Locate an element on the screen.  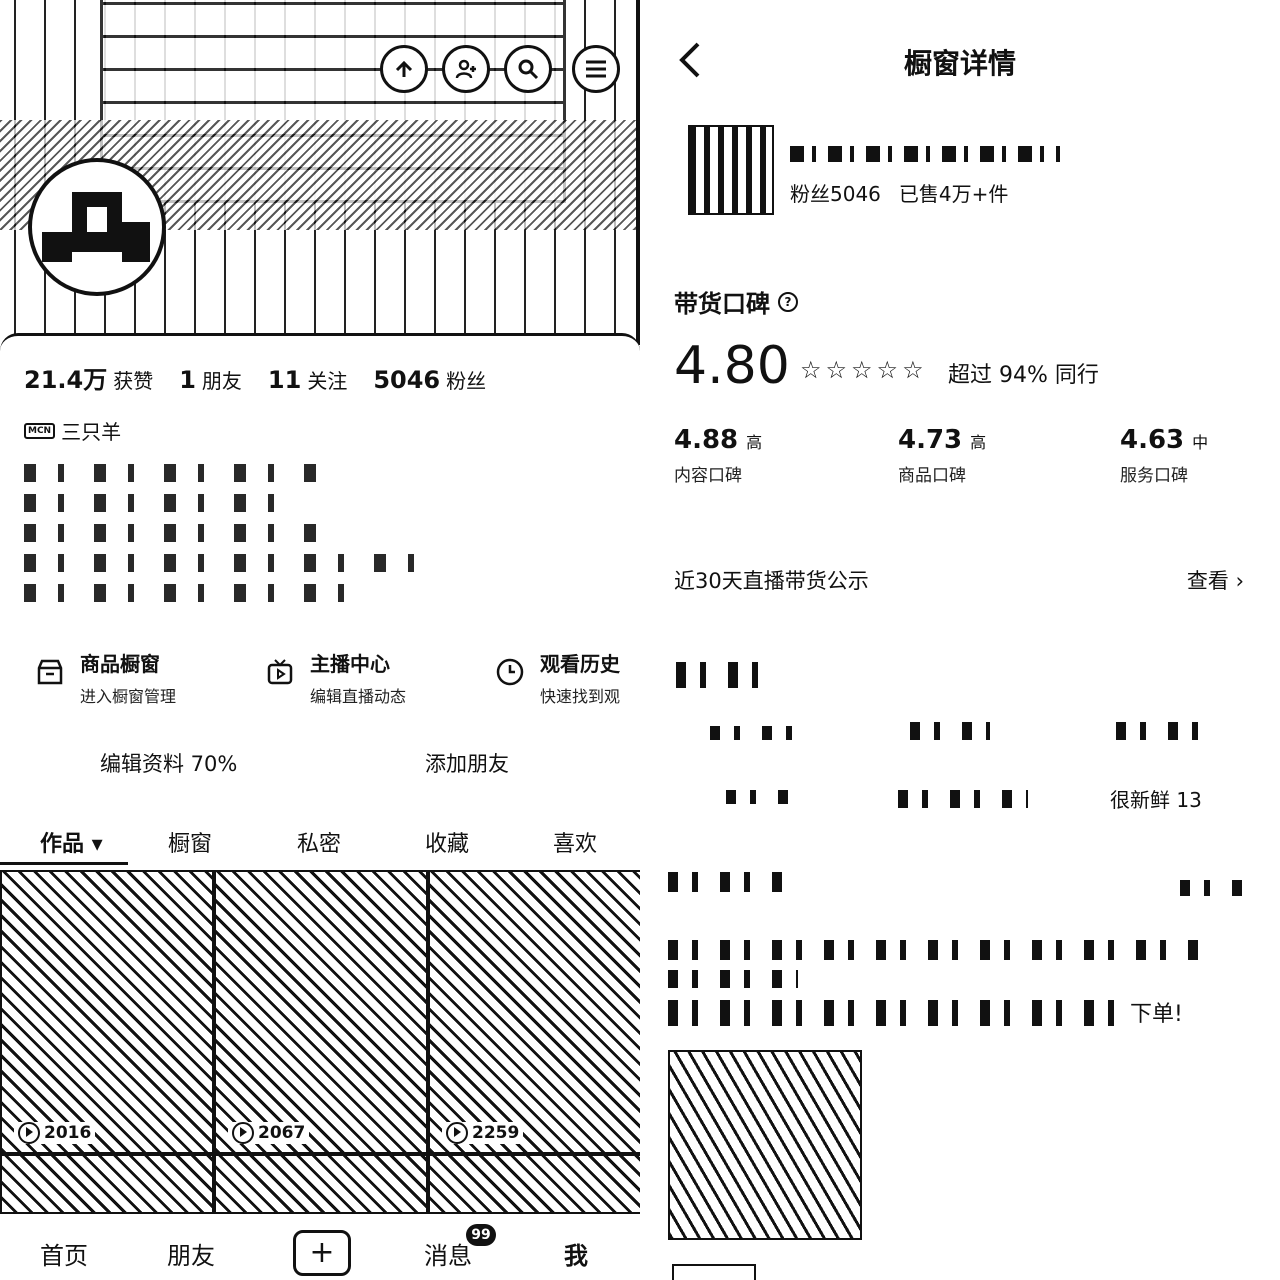
tab-works: 作品 ▾ is located at coordinates (71, 842).